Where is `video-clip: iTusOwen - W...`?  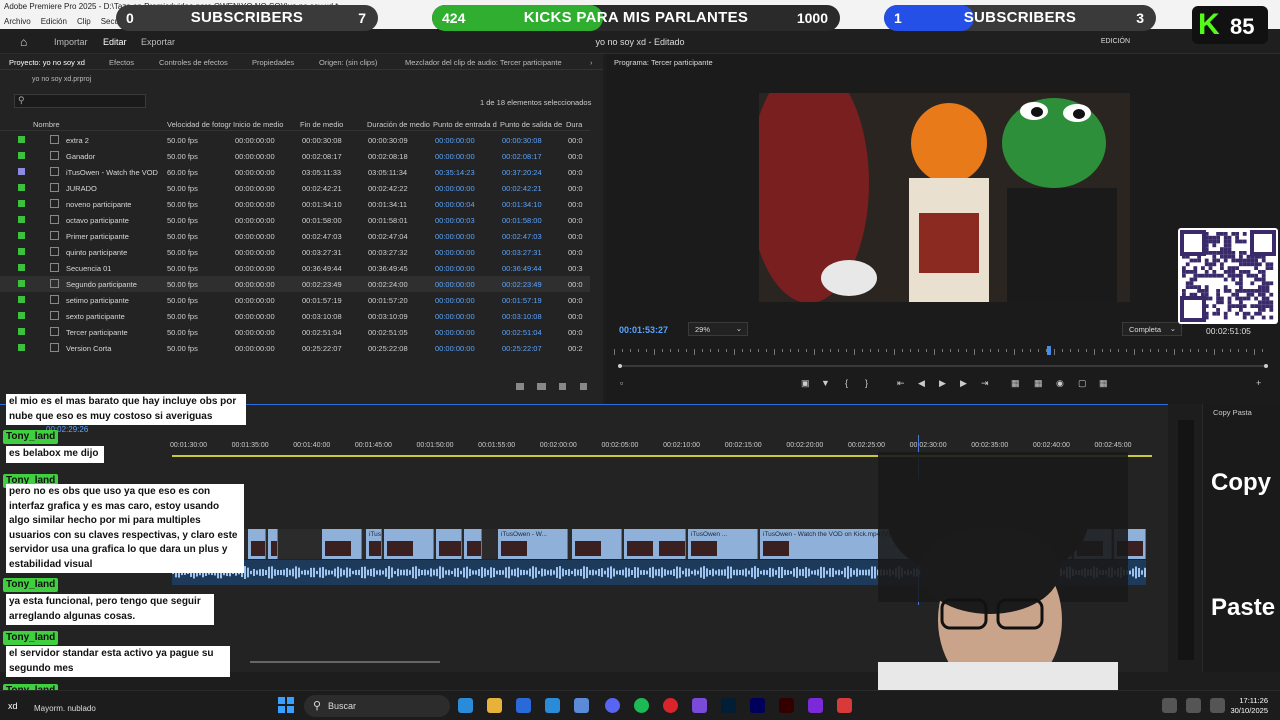 video-clip: iTusOwen - W... is located at coordinates (533, 544).